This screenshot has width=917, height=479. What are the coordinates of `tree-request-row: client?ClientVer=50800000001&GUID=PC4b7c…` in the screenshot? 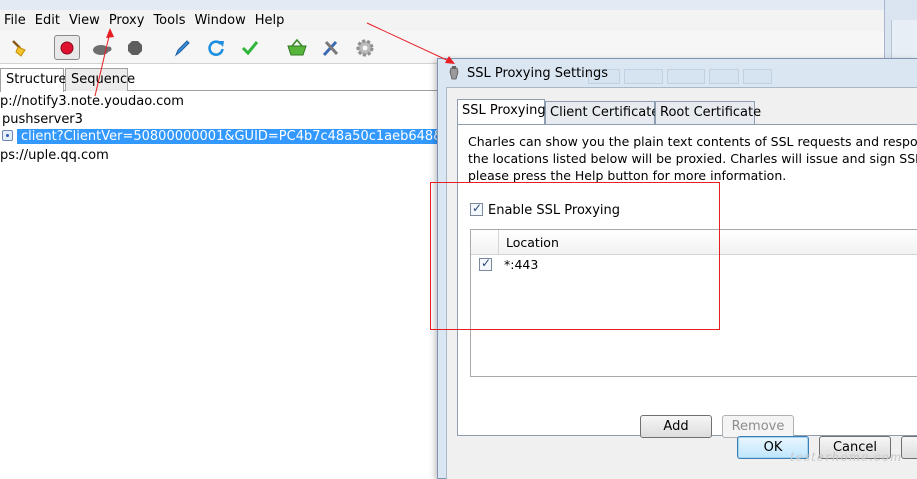 It's located at (249, 138).